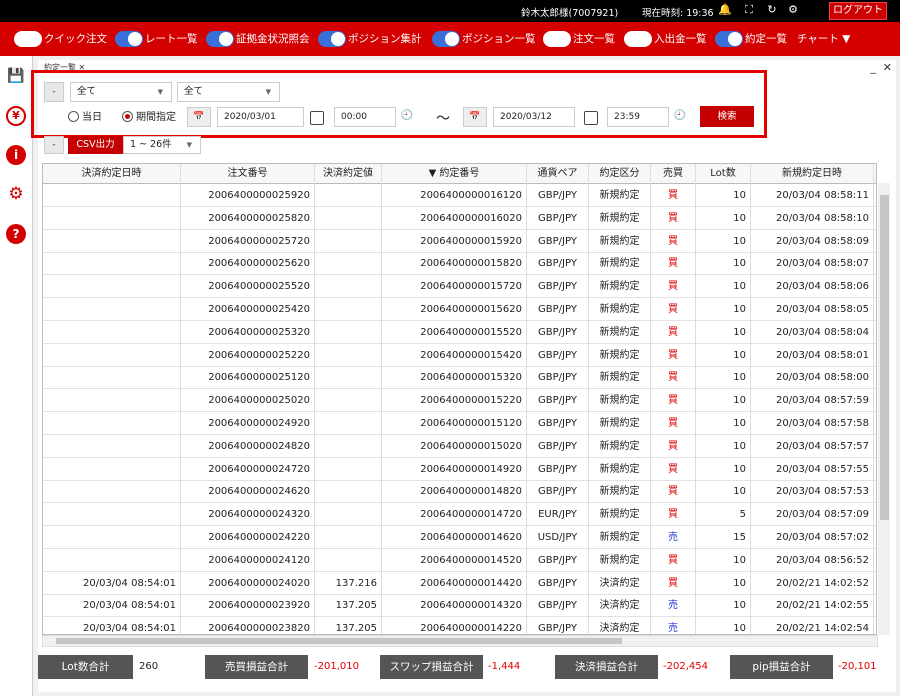 The width and height of the screenshot is (900, 696). Describe the element at coordinates (348, 174) in the screenshot. I see `col-settle-price: 決済約定値` at that location.